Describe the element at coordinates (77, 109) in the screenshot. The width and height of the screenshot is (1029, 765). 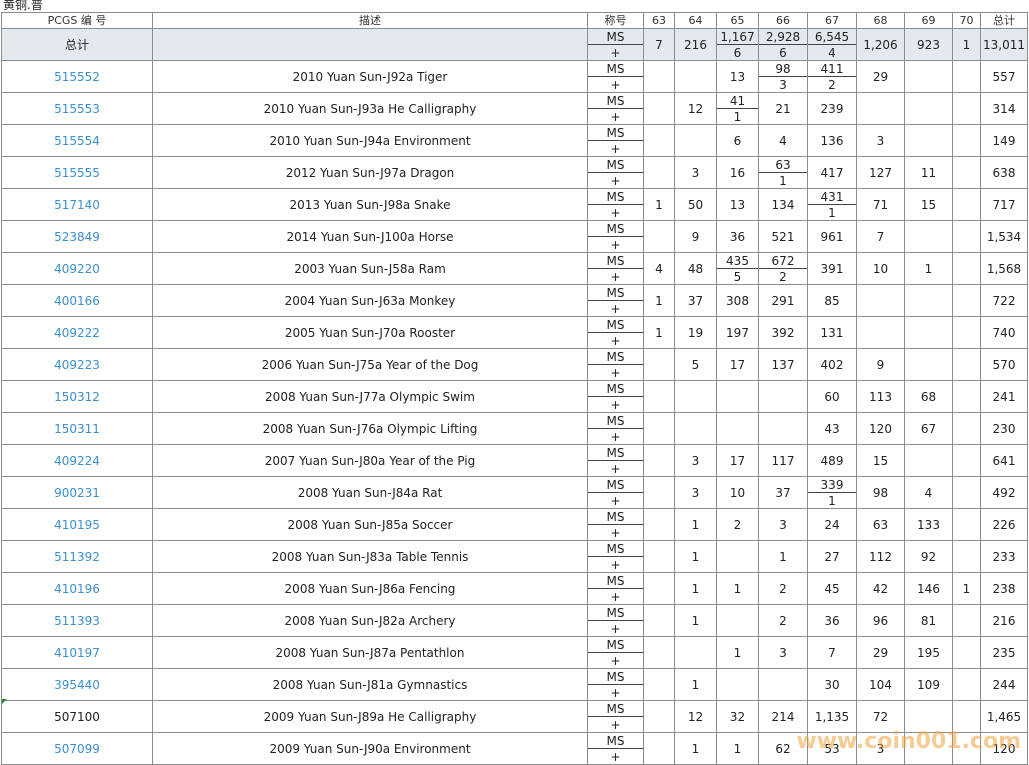
I see `pcgs-number-link: 515553` at that location.